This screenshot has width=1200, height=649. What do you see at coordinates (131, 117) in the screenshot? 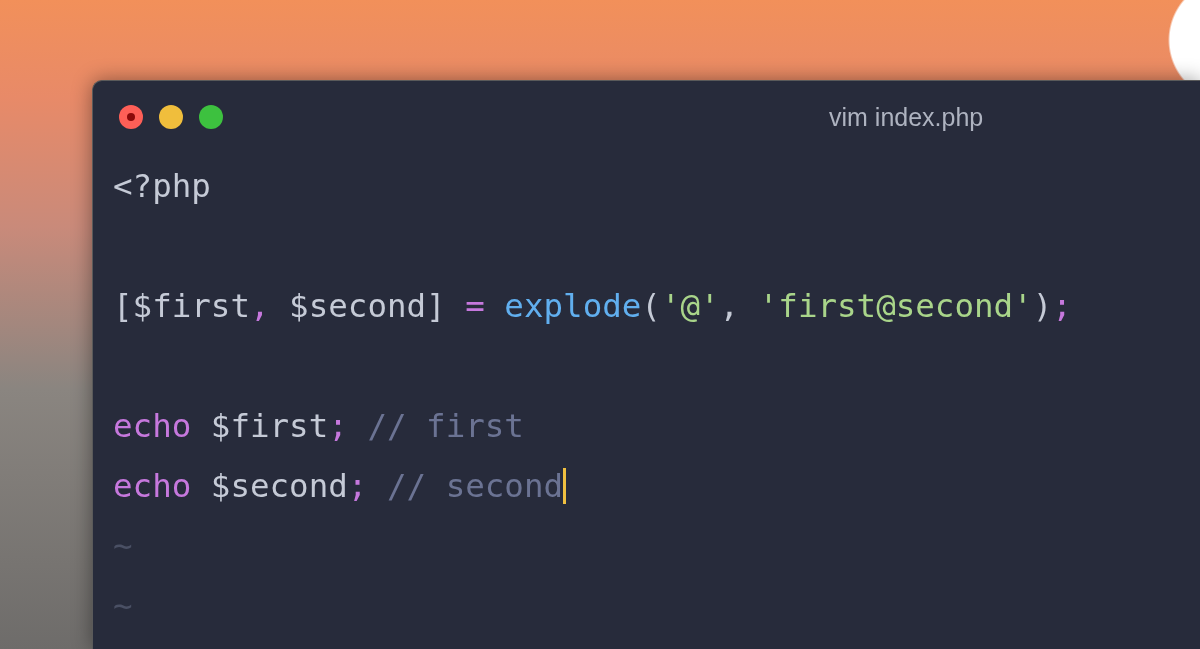
I see `close-button` at bounding box center [131, 117].